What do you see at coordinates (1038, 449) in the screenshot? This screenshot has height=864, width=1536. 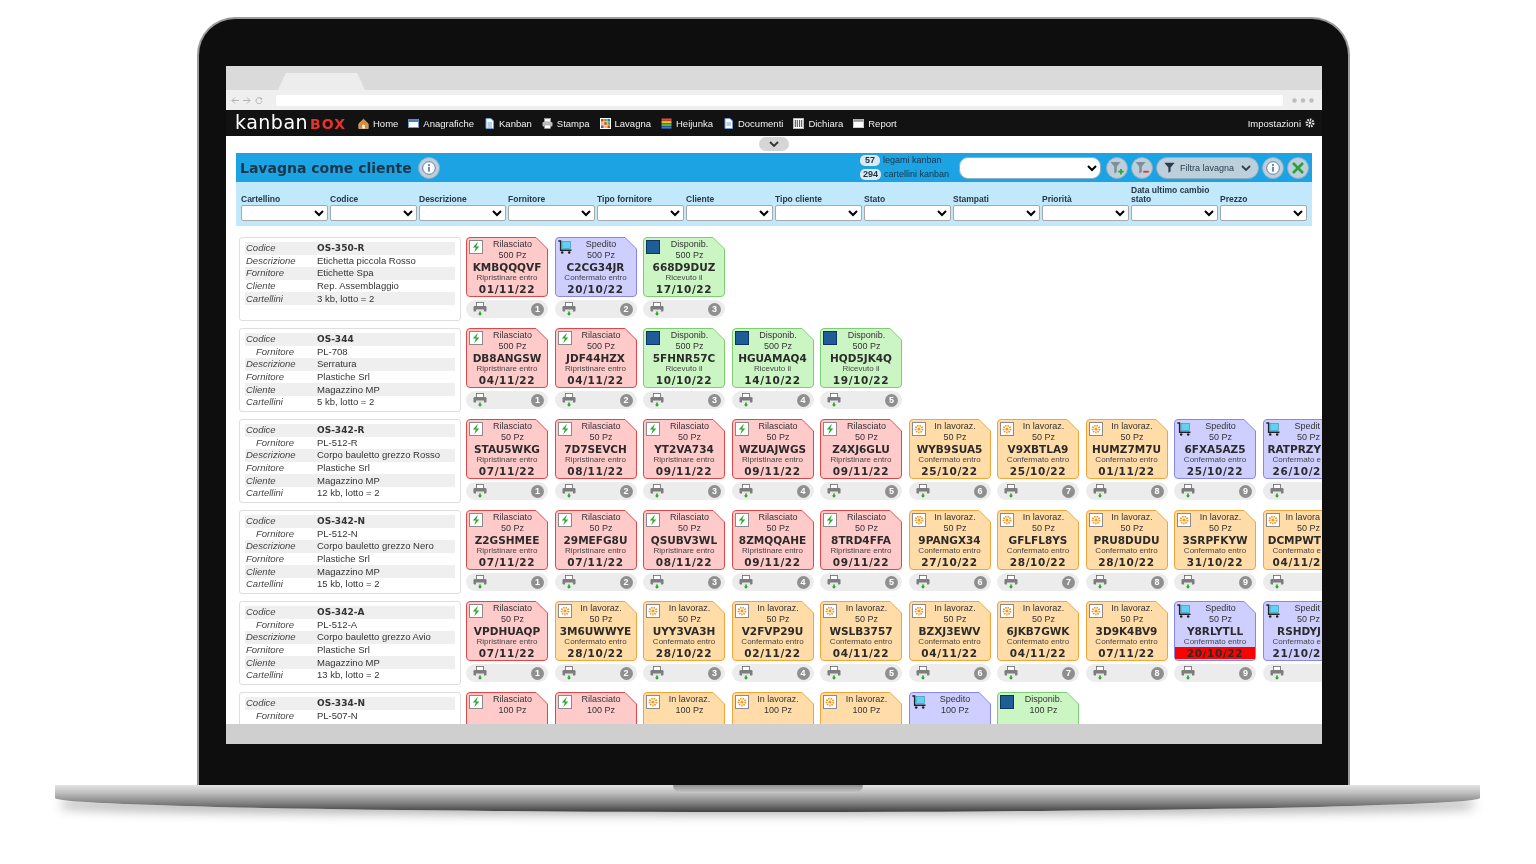 I see `kanban-card: In lavoraz. 50 Pz V9XBTLA9 Confermato entro 25/10/22` at bounding box center [1038, 449].